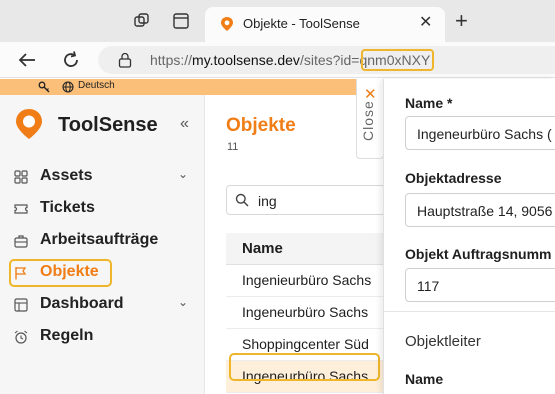 The width and height of the screenshot is (555, 394). I want to click on language-selector: Deutsch, so click(96, 85).